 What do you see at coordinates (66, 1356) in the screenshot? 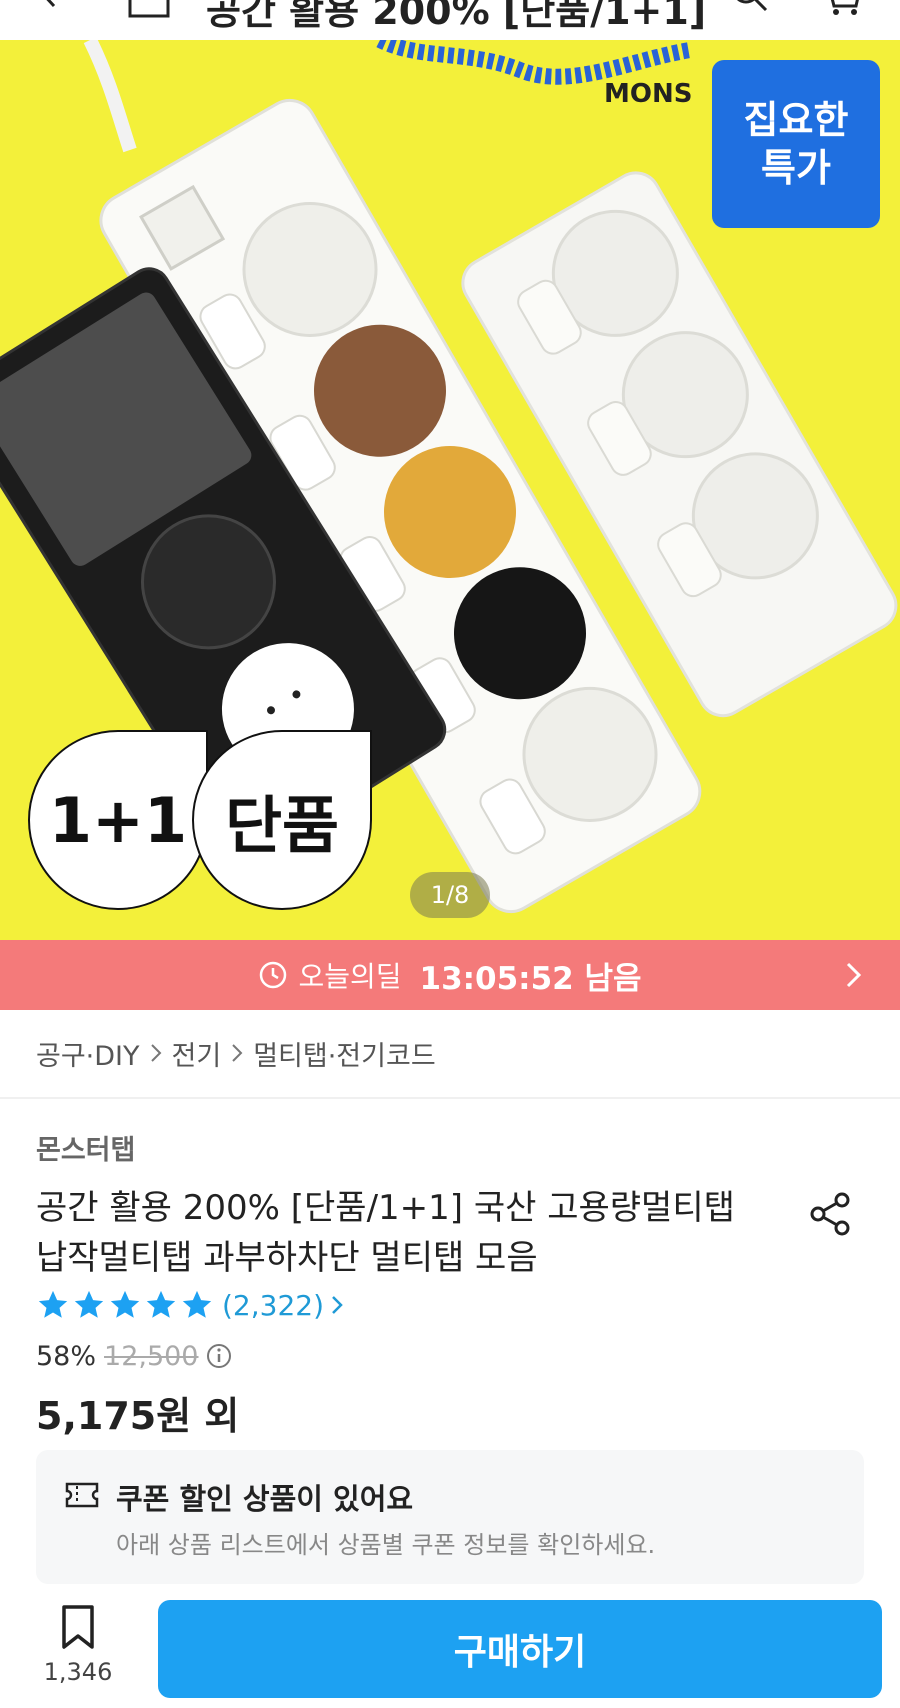
I see `discount-rate: 58%` at bounding box center [66, 1356].